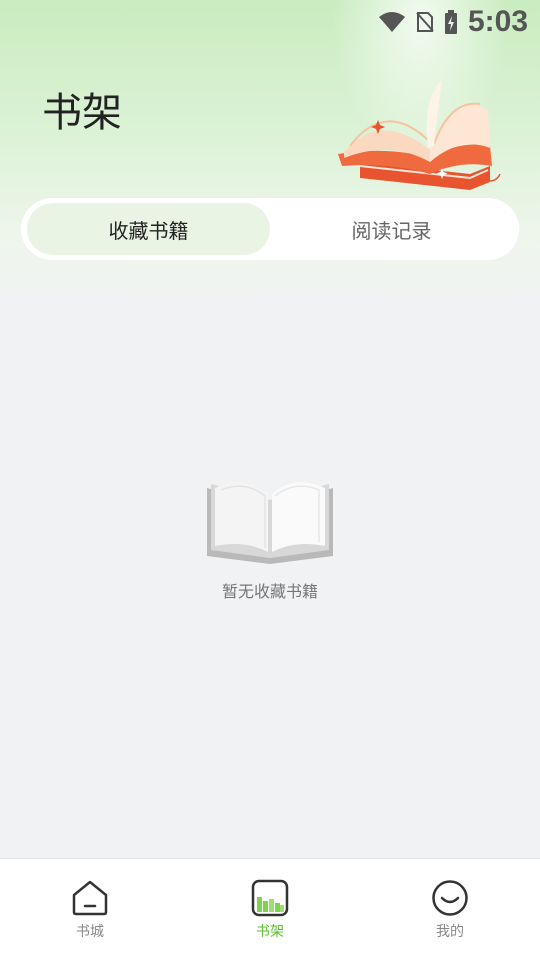 Image resolution: width=540 pixels, height=960 pixels. I want to click on nav-item-profile: 我的, so click(450, 909).